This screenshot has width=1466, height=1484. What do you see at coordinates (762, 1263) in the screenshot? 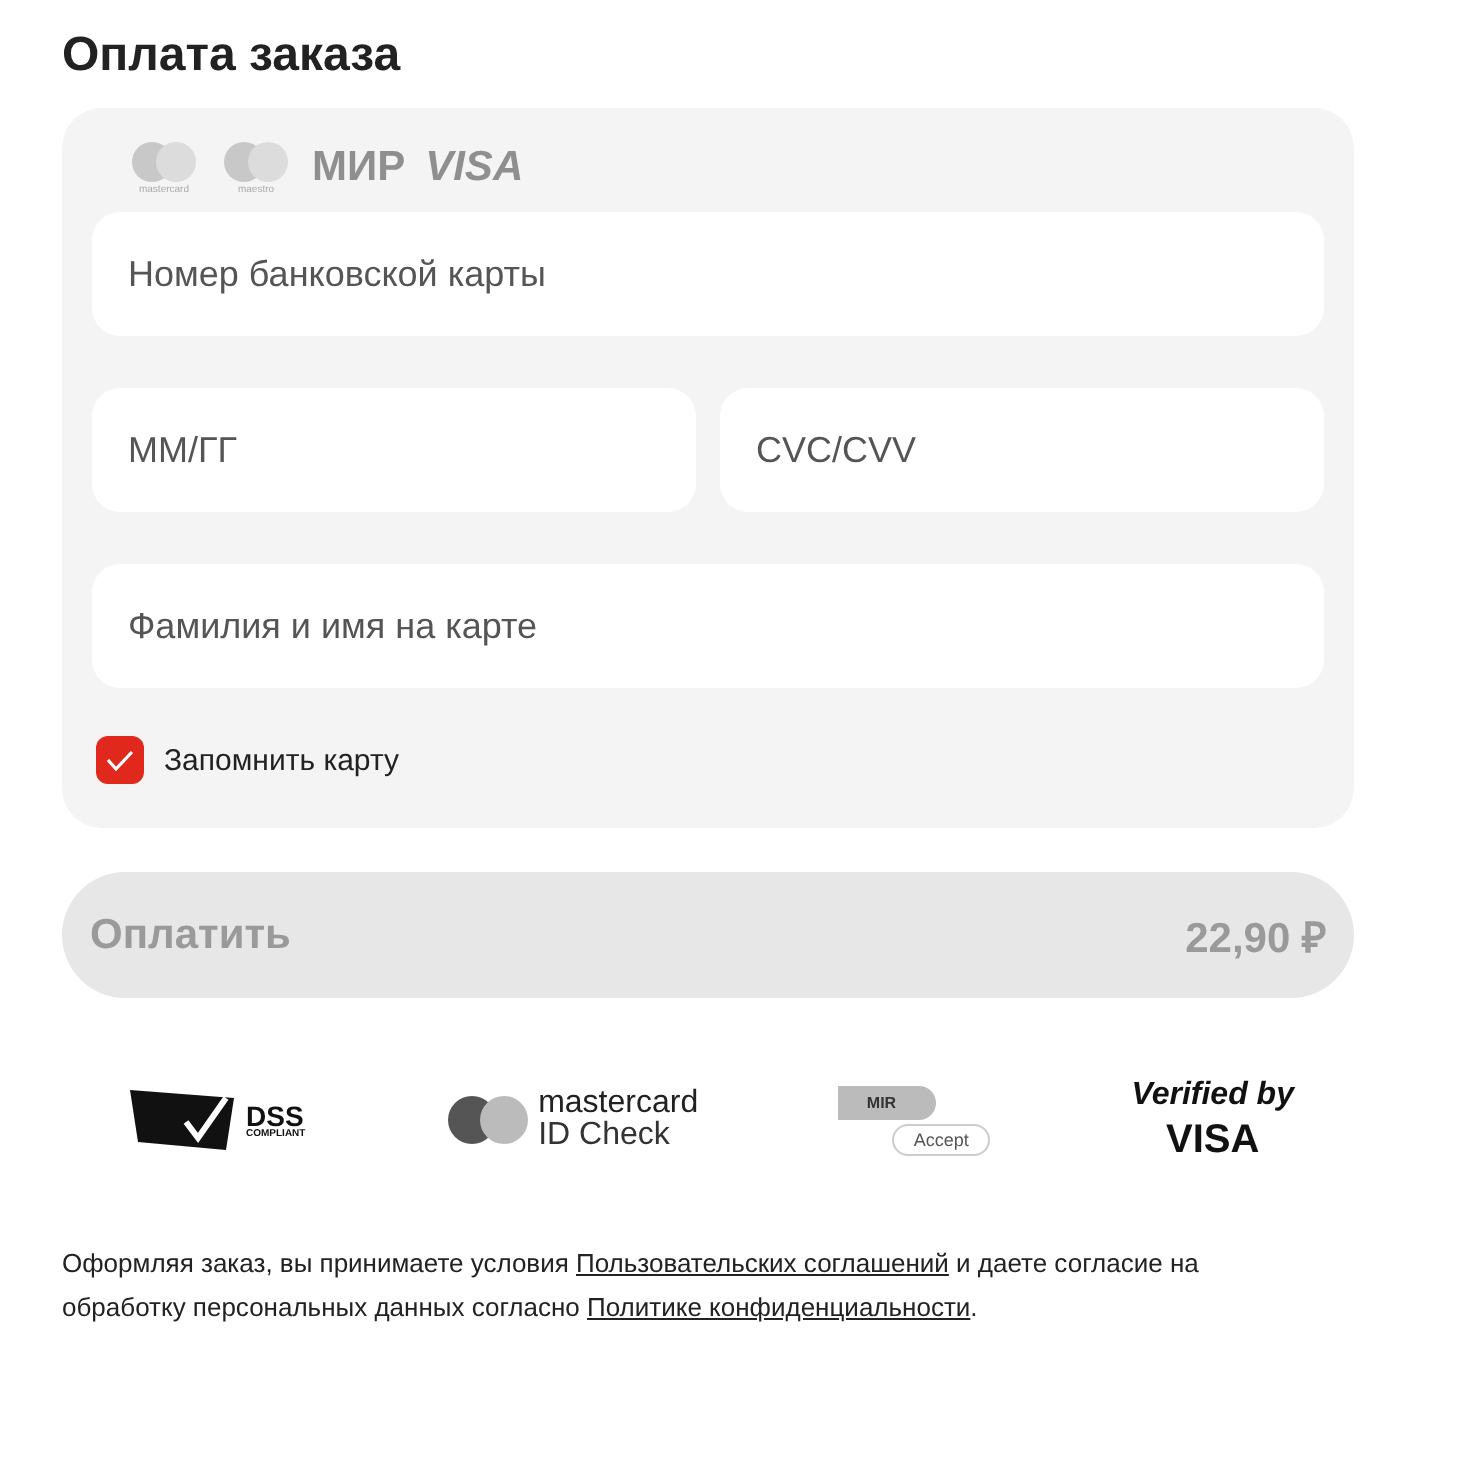
I see `terms-link: Пользовательских соглашений` at bounding box center [762, 1263].